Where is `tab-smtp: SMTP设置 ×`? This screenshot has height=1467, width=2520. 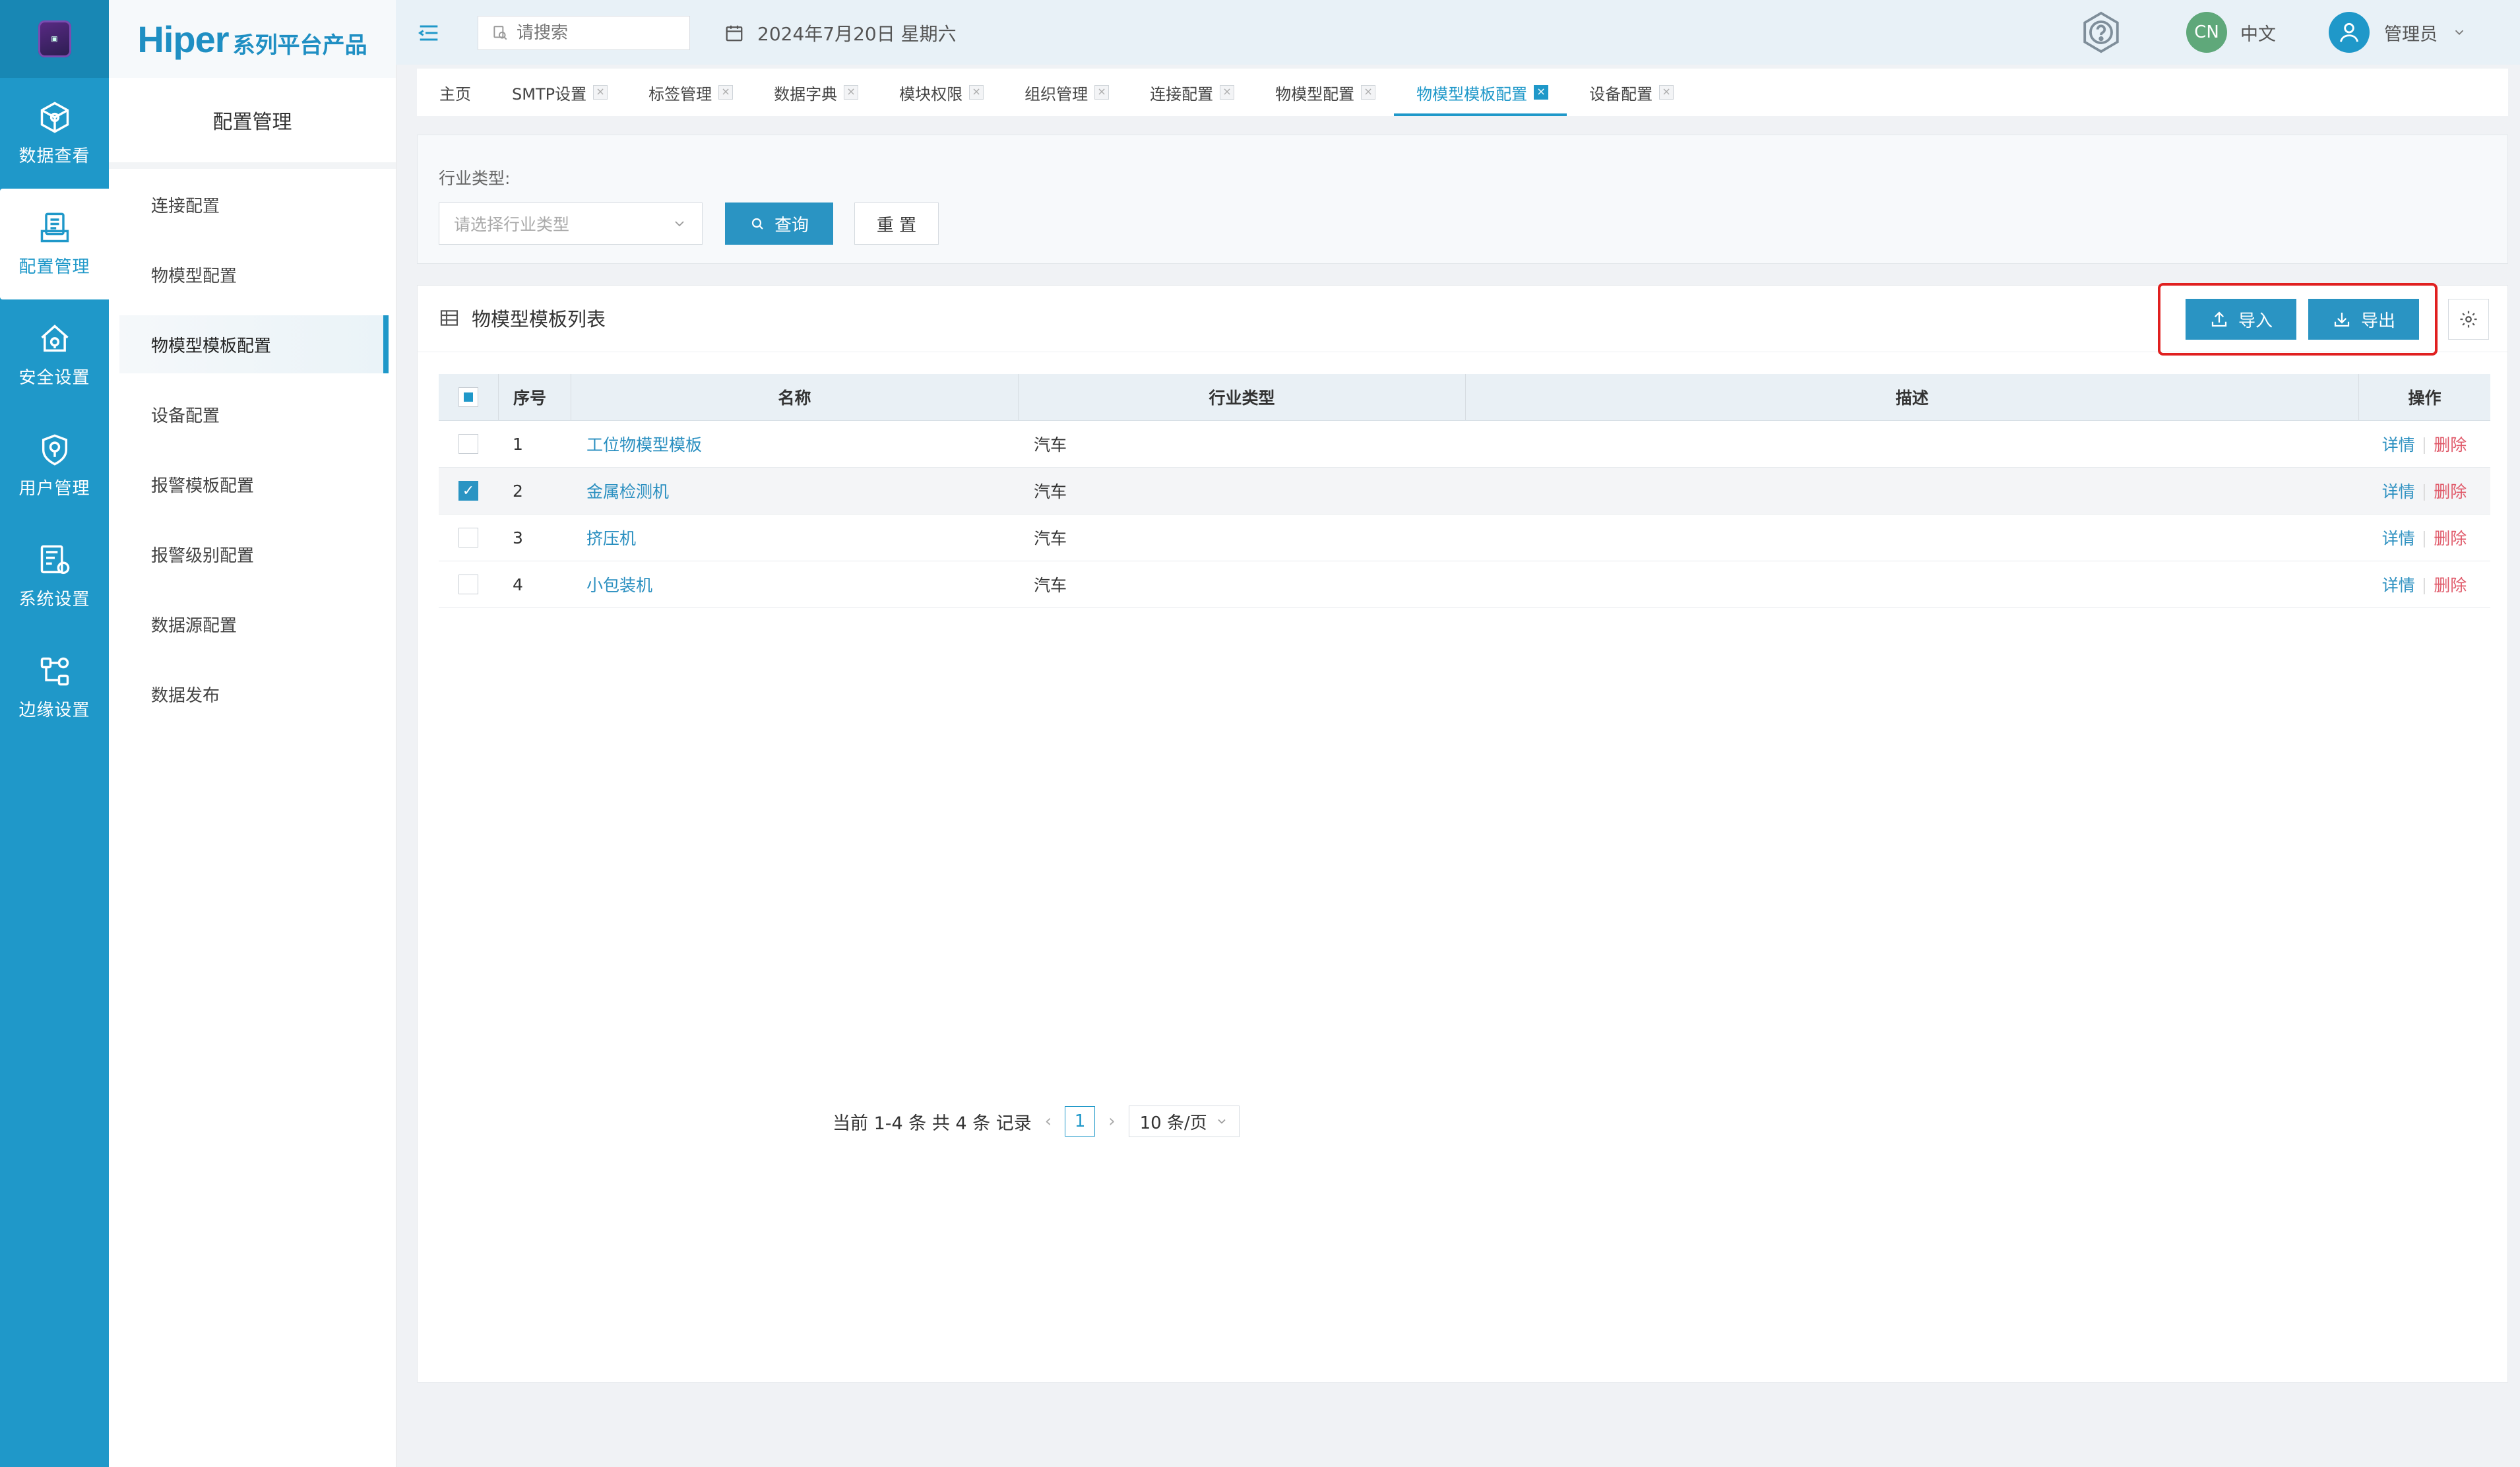
tab-smtp: SMTP设置 × is located at coordinates (557, 92).